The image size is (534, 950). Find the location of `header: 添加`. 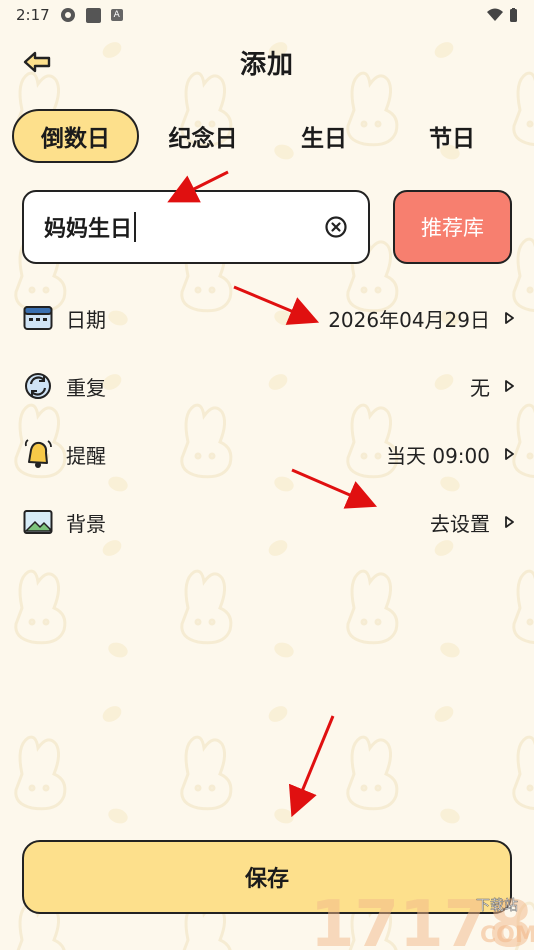

header: 添加 is located at coordinates (267, 62).